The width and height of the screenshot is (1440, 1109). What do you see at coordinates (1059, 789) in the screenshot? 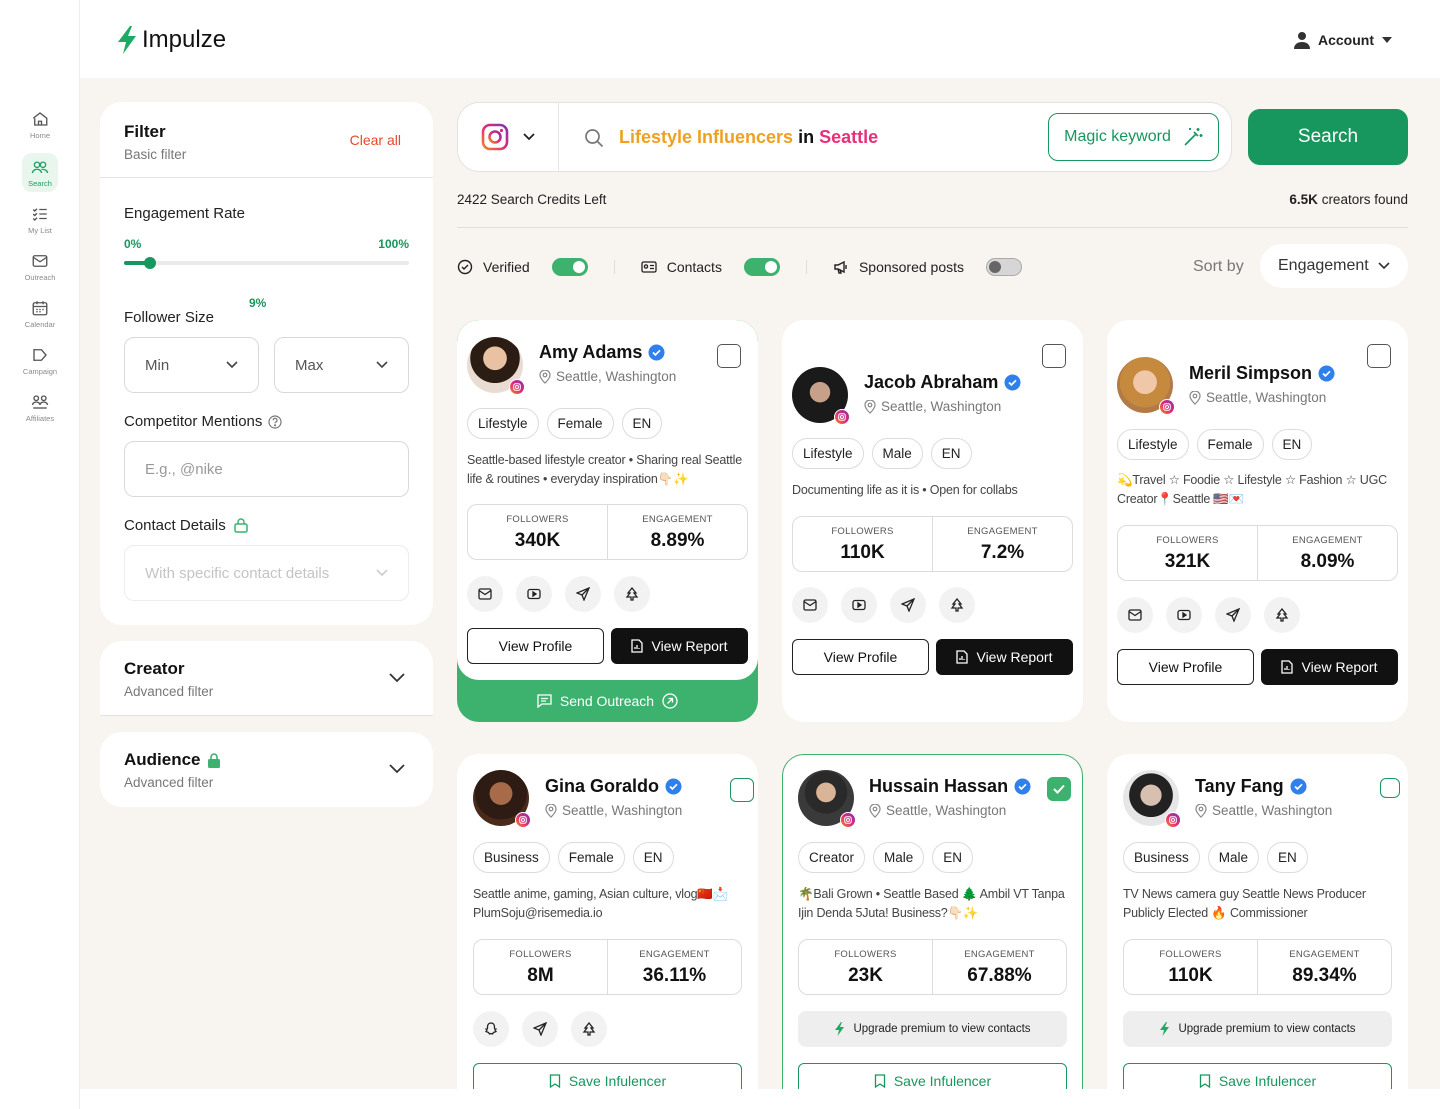
I see `select-checkbox-checked` at bounding box center [1059, 789].